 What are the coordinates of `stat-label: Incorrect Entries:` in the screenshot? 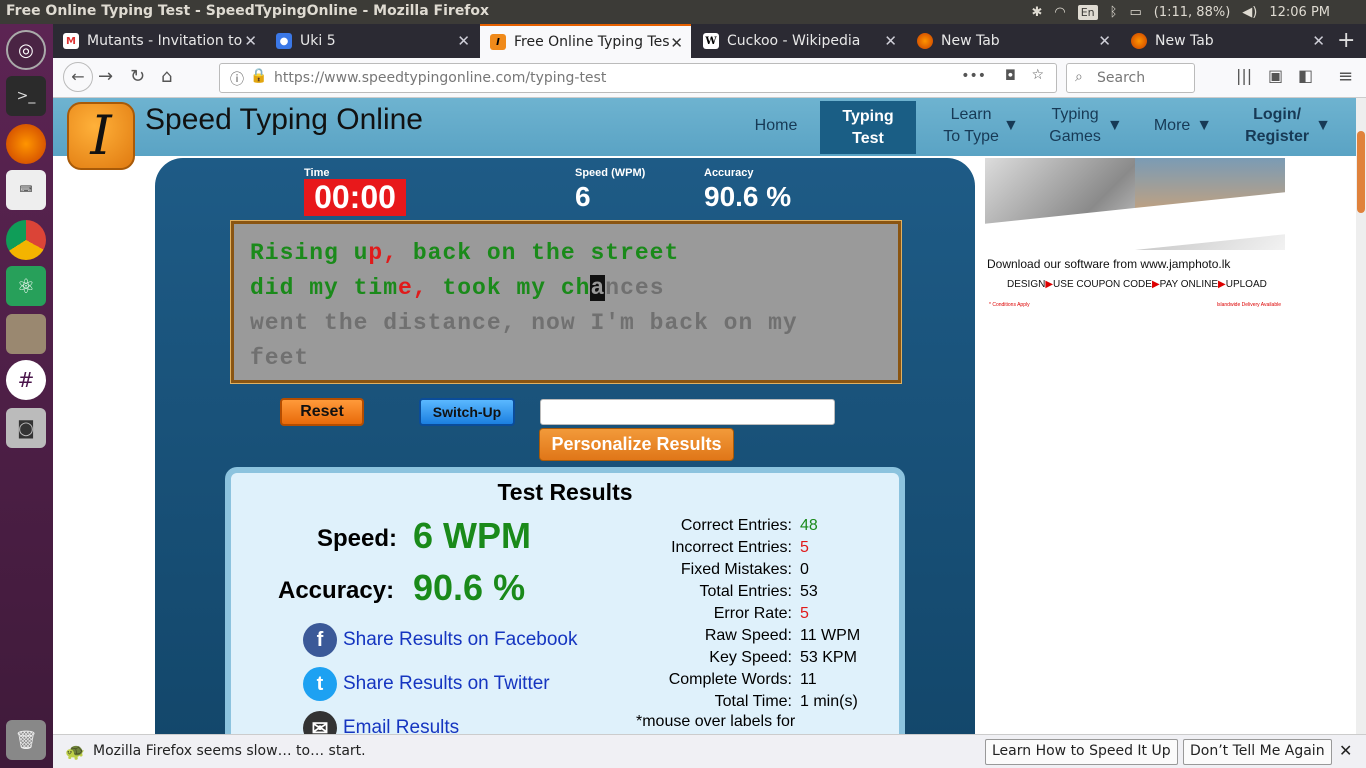 It's located at (731, 548).